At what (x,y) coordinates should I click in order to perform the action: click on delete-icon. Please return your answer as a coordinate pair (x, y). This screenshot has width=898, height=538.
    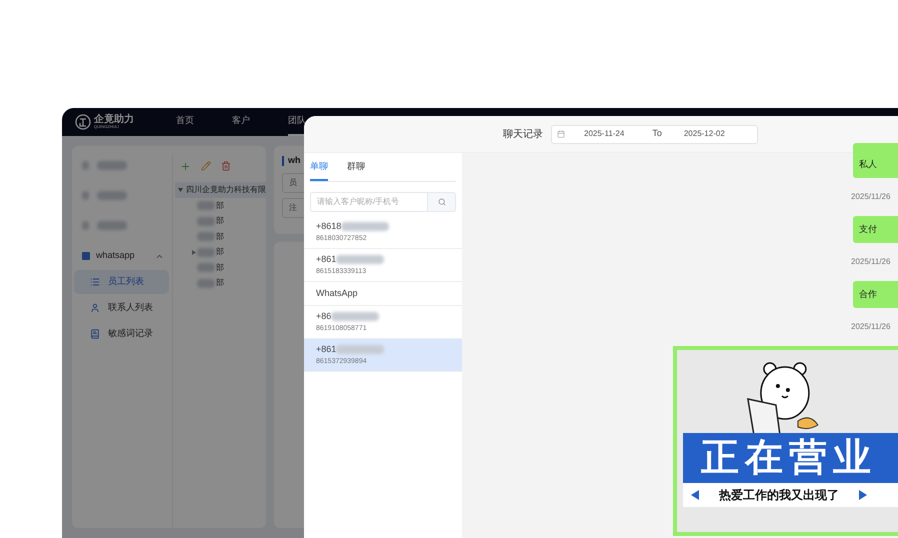
    Looking at the image, I should click on (226, 166).